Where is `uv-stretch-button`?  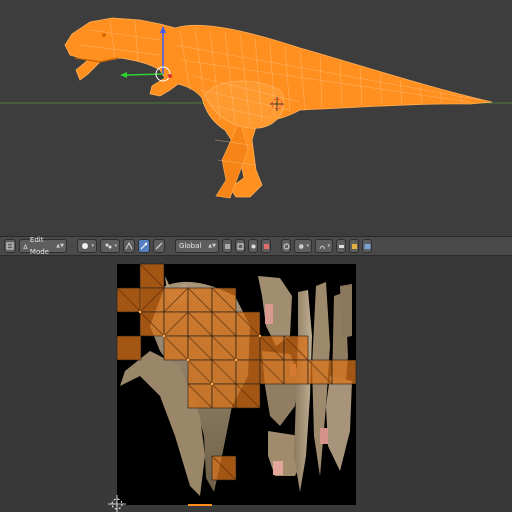
uv-stretch-button is located at coordinates (341, 246).